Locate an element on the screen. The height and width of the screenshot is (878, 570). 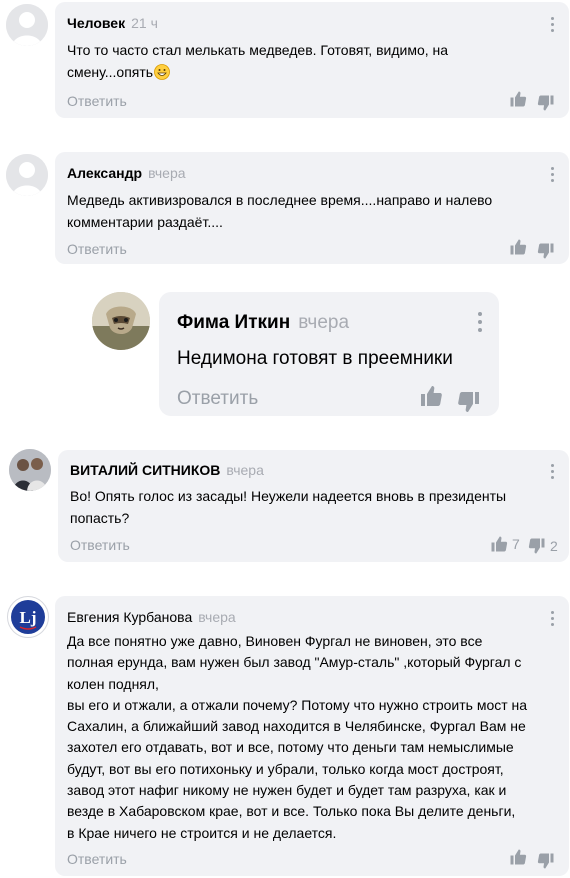
comment-author: Человек 21 ч is located at coordinates (112, 23).